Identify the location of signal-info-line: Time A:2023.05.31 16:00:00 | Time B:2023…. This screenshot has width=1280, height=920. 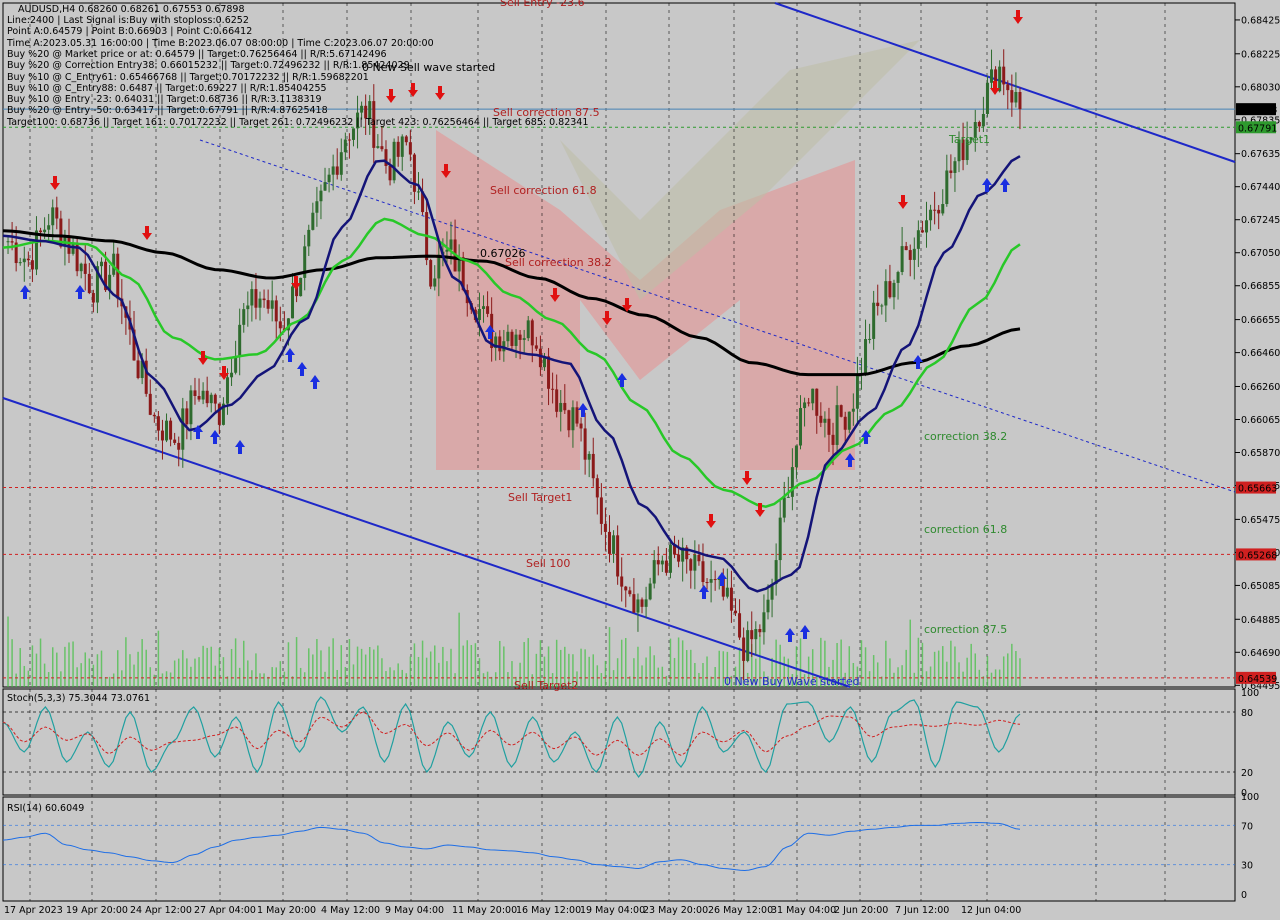
(220, 43).